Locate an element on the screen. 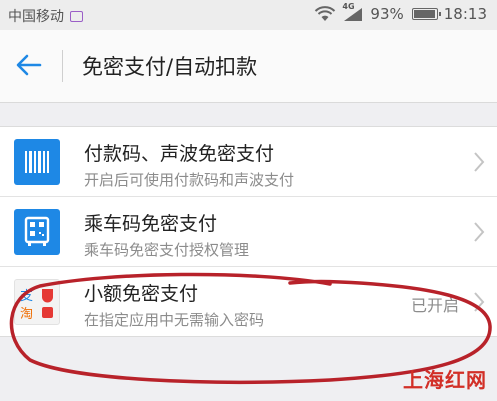  item-title: 乘车码免密支付 is located at coordinates (151, 224).